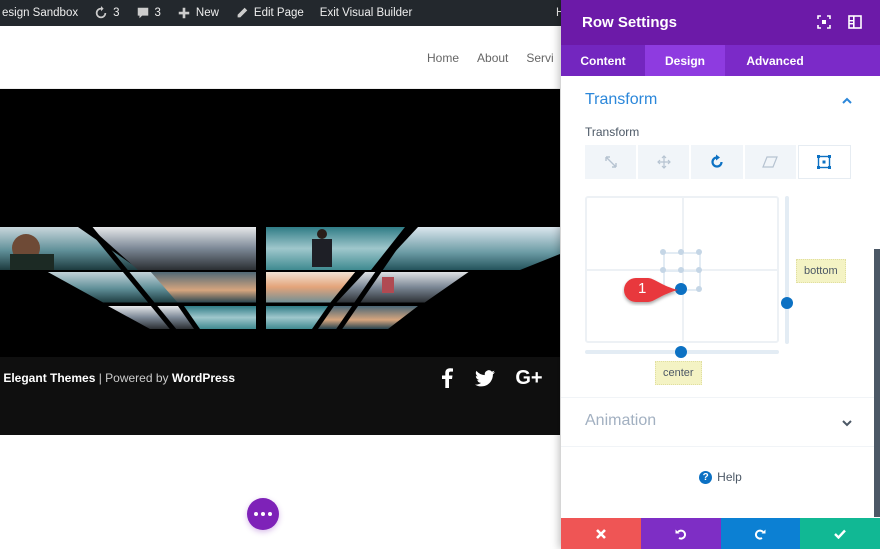 This screenshot has width=880, height=549. I want to click on help-link: ? Help, so click(720, 477).